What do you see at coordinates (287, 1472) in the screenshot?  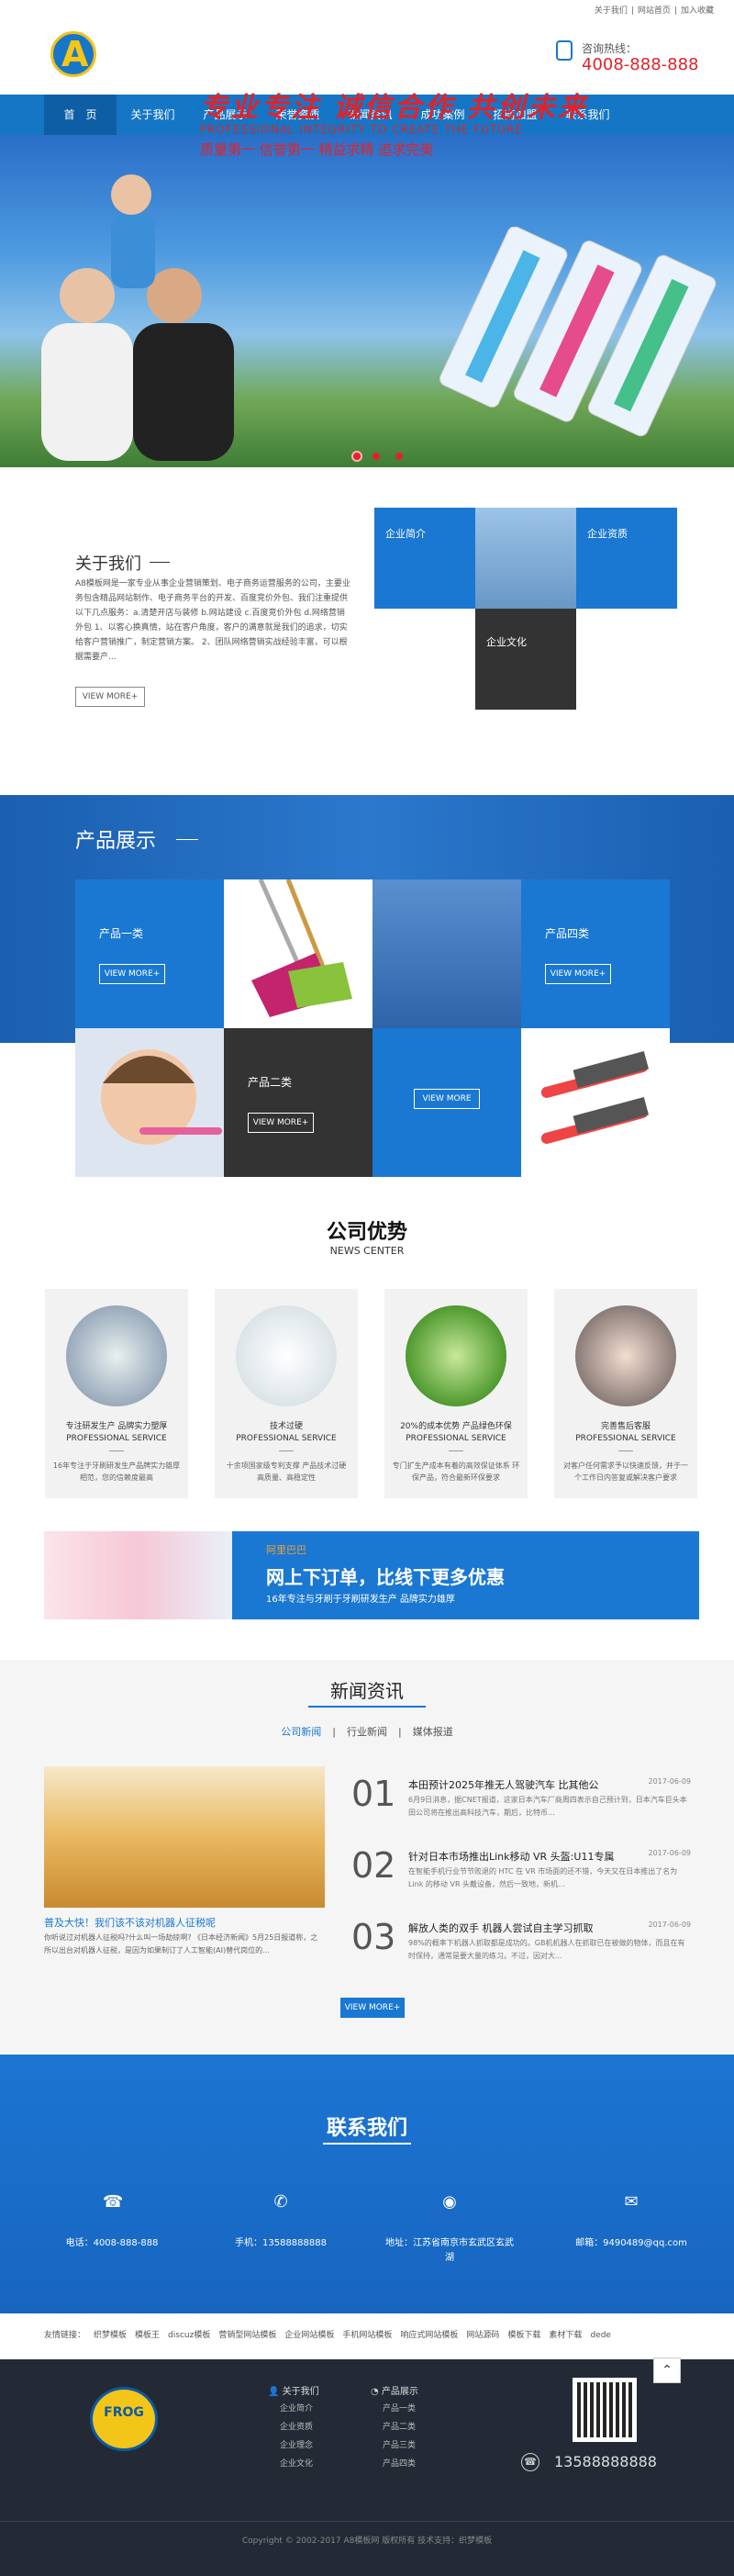 I see `advantage-text: 十余项国家级专利支撑 产品技术过硬 高质量、高稳定性` at bounding box center [287, 1472].